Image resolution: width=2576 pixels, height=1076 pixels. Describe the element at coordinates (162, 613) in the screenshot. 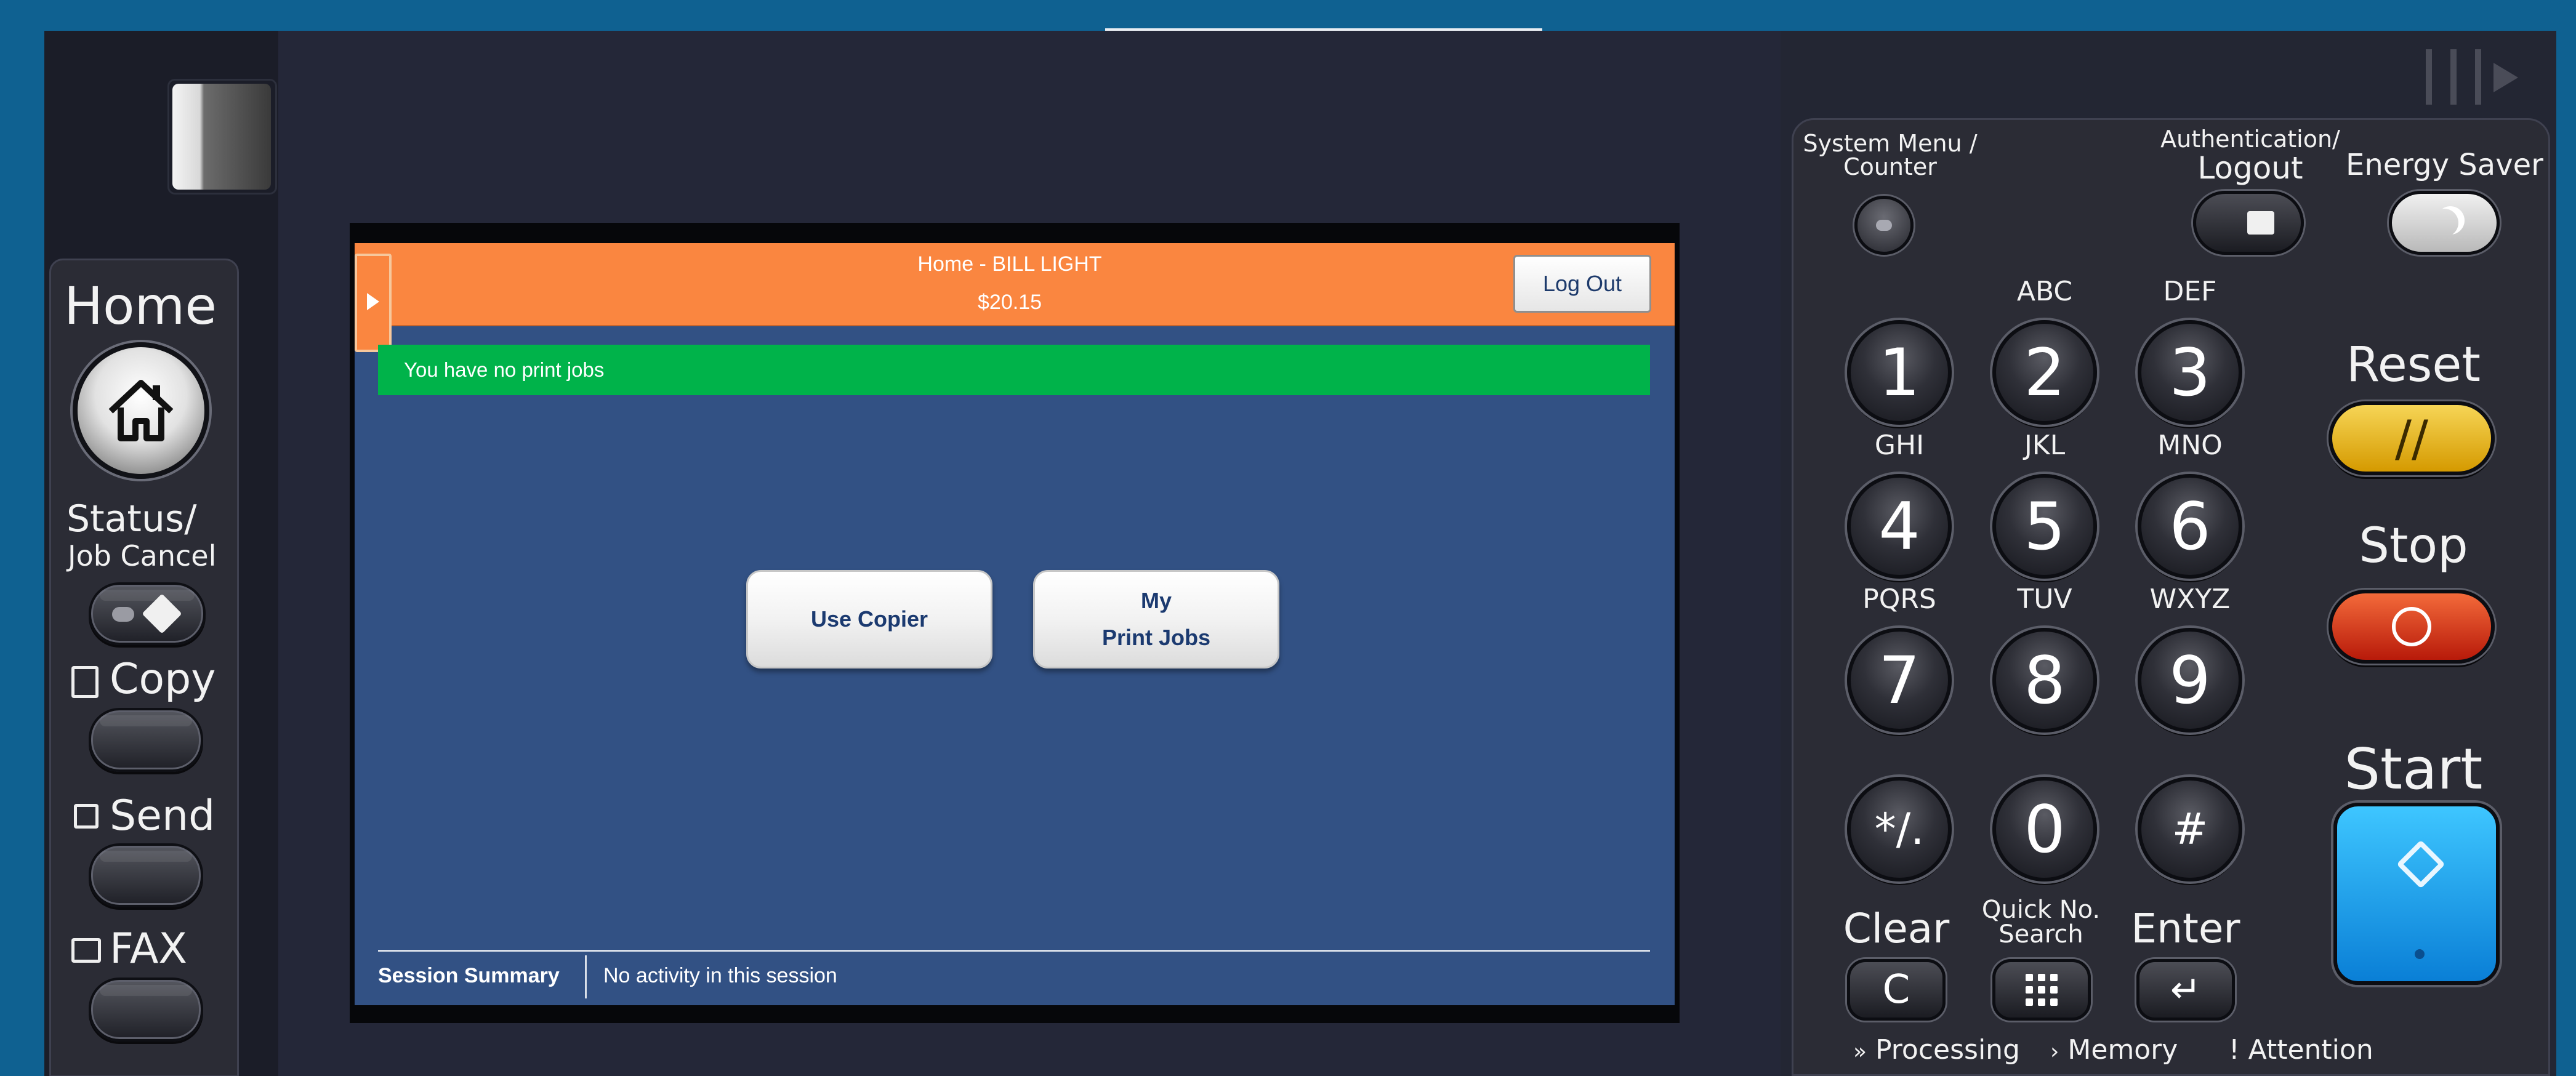

I see `status-eye-icon` at that location.